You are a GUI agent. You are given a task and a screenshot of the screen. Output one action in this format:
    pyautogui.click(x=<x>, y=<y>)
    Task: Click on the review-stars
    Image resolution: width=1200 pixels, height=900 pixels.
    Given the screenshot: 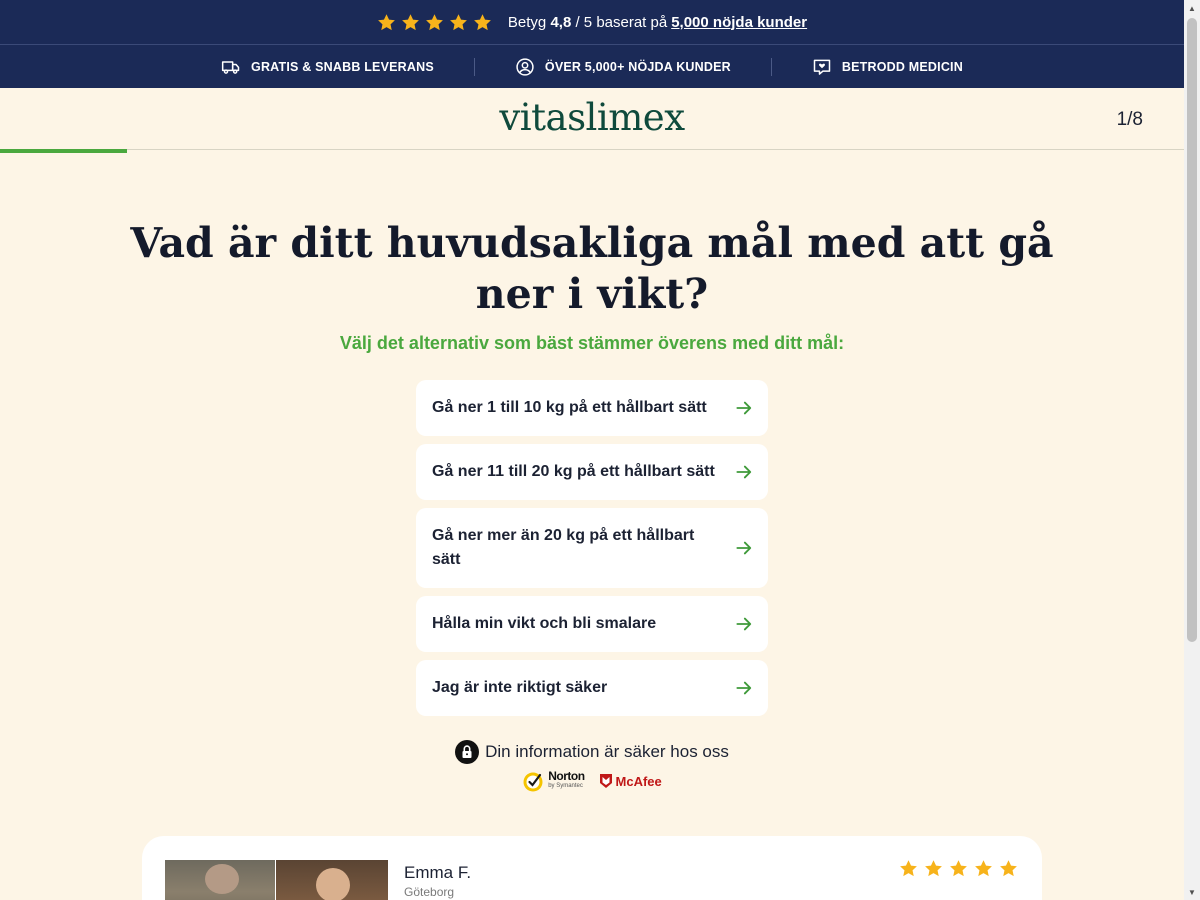 What is the action you would take?
    pyautogui.click(x=958, y=868)
    